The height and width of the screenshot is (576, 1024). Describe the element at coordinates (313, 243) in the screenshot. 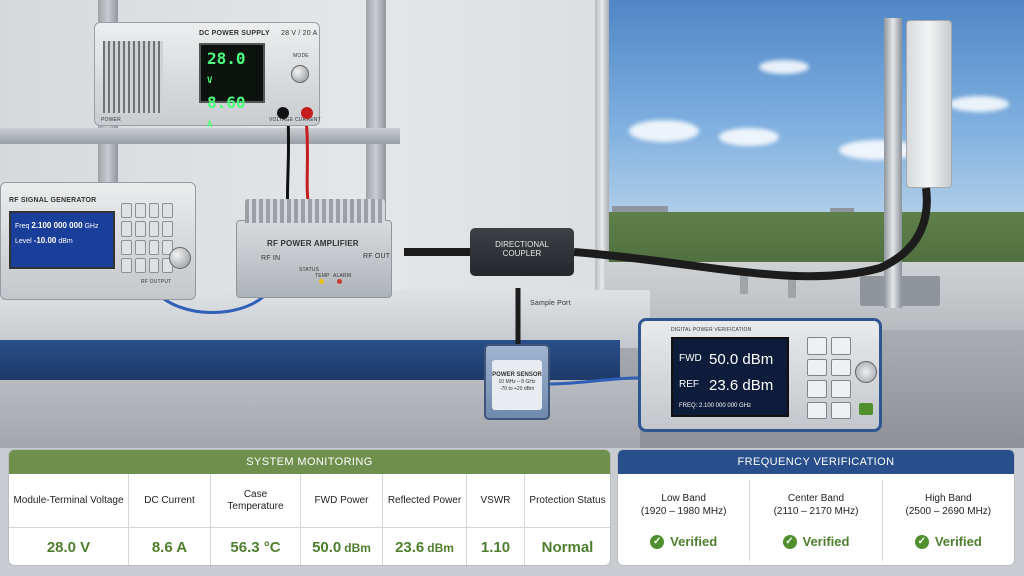

I see `amp-title: RF POWER AMPLIFIER` at that location.